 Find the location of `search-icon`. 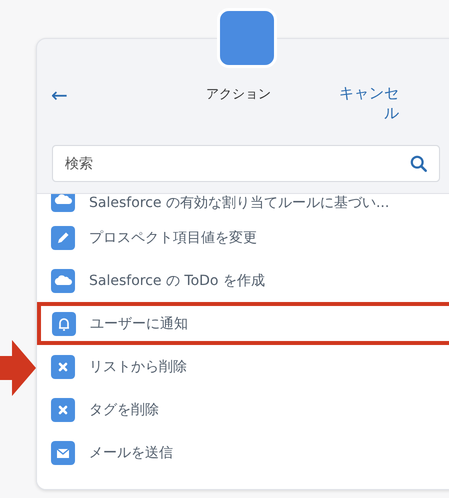

search-icon is located at coordinates (419, 164).